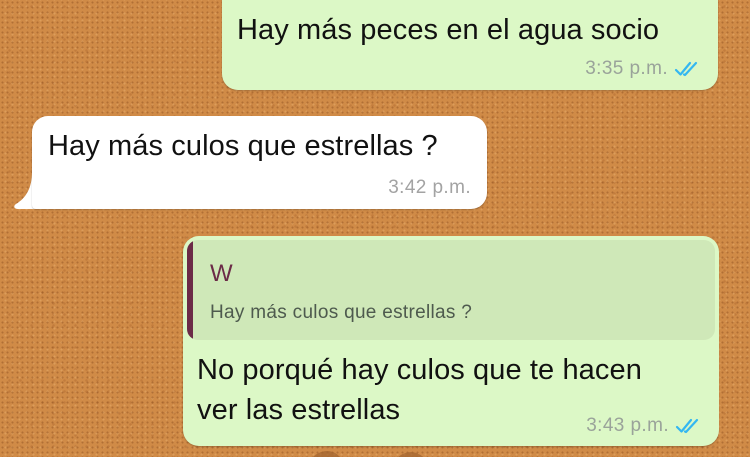 The width and height of the screenshot is (750, 457). What do you see at coordinates (448, 30) in the screenshot?
I see `message-text: Hay más peces en el agua socio` at bounding box center [448, 30].